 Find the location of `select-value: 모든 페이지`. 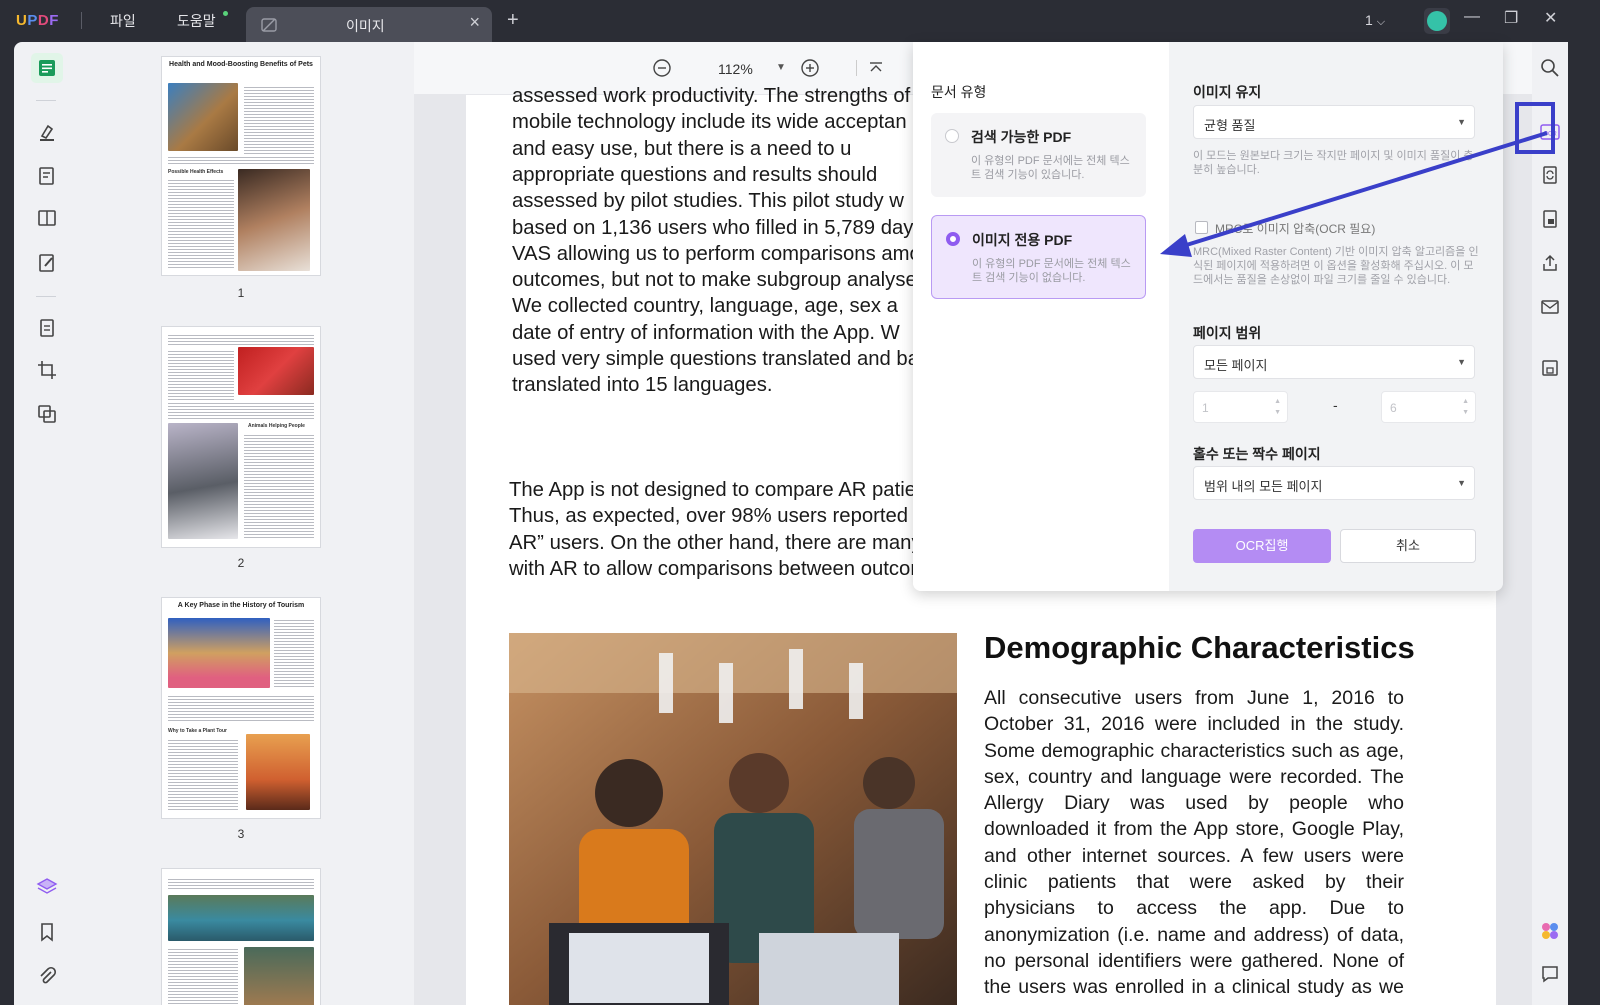

select-value: 모든 페이지 is located at coordinates (1236, 365).